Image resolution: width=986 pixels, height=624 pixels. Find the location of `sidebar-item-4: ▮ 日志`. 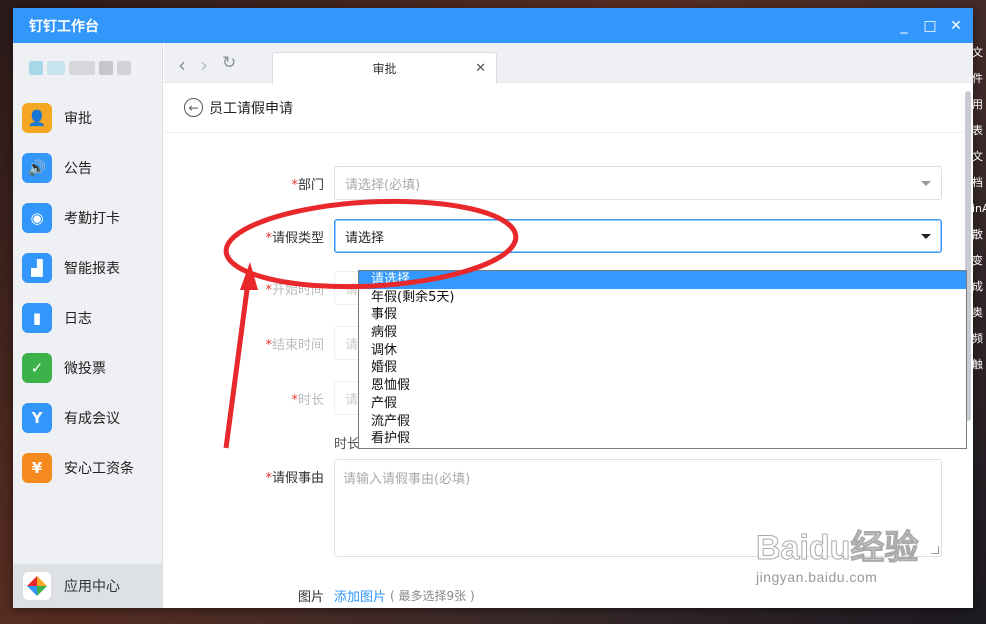

sidebar-item-4: ▮ 日志 is located at coordinates (87, 318).